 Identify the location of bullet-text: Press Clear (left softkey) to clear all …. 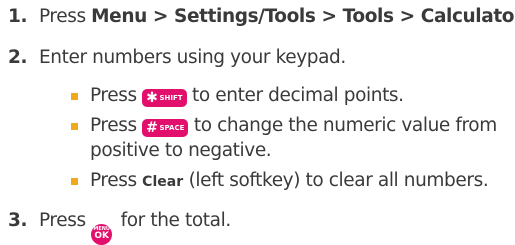
(289, 180).